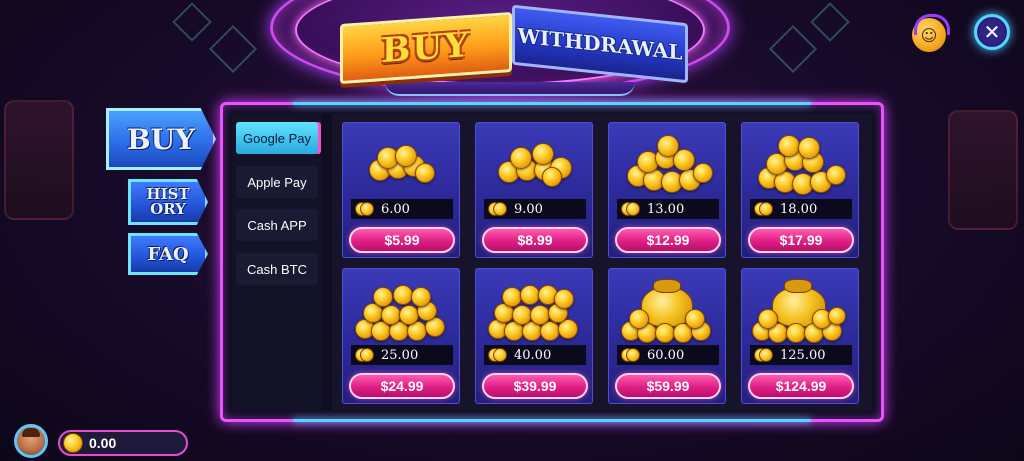  Describe the element at coordinates (600, 44) in the screenshot. I see `tab-withdrawal-label: WITHDRAWAL` at that location.